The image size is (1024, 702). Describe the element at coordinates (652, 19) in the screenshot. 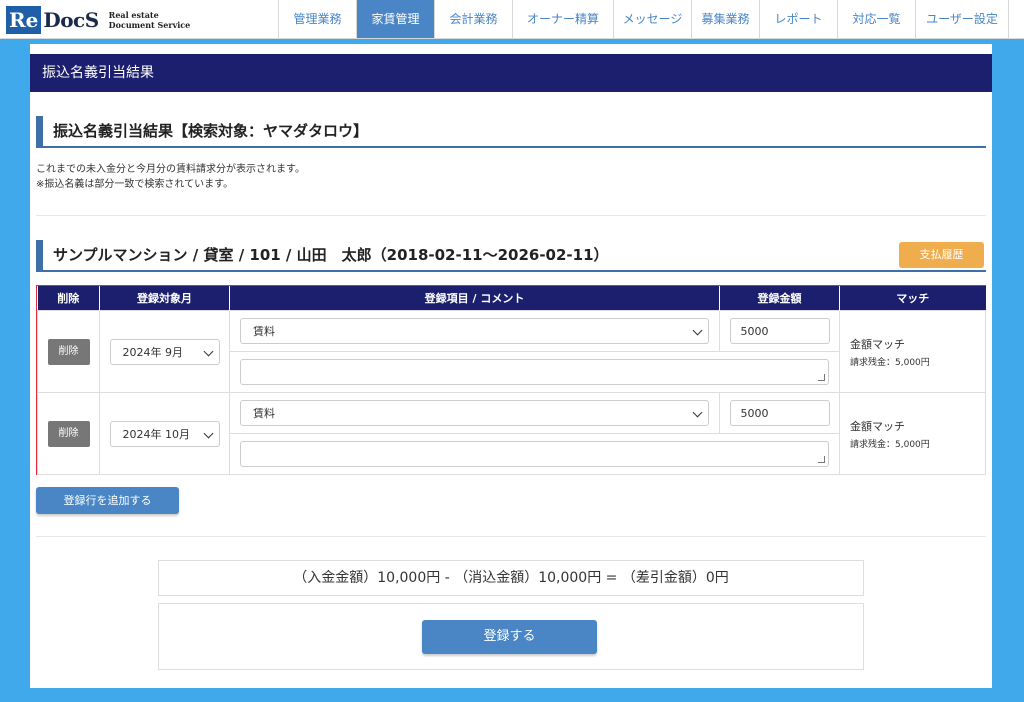

I see `nav-item-messages: メッセージ` at that location.